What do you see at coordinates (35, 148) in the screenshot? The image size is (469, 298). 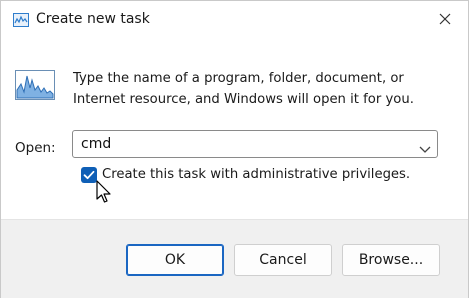 I see `open-label: Open:` at bounding box center [35, 148].